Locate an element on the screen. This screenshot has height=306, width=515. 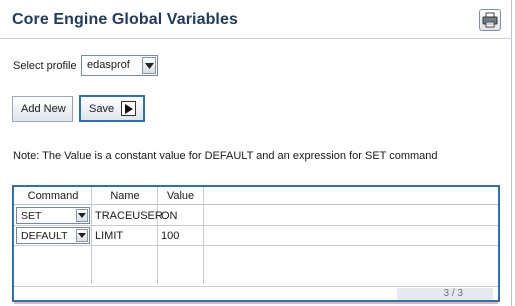
profile-select: edasprof is located at coordinates (119, 65).